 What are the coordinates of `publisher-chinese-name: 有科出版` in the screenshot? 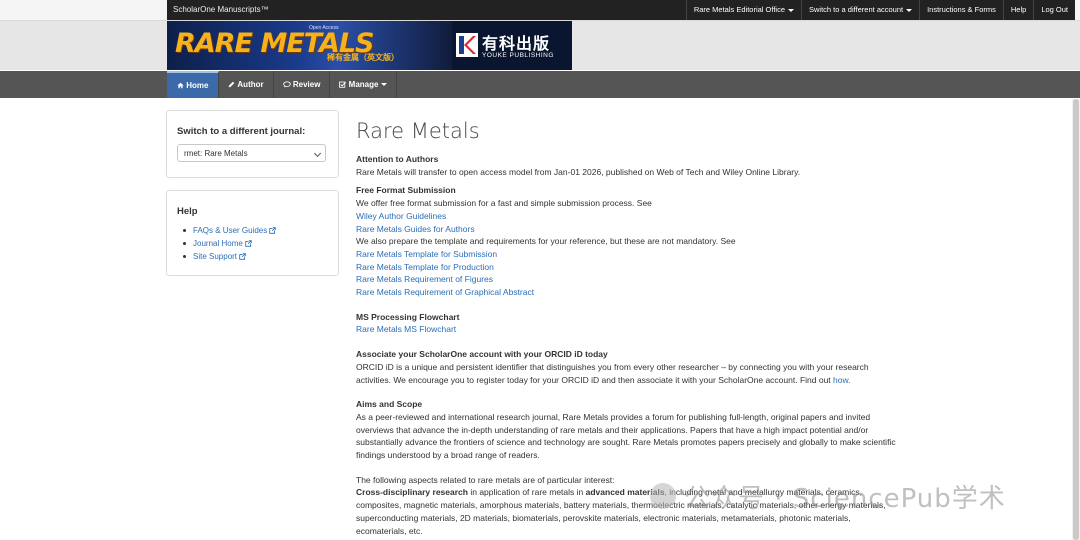 It's located at (516, 43).